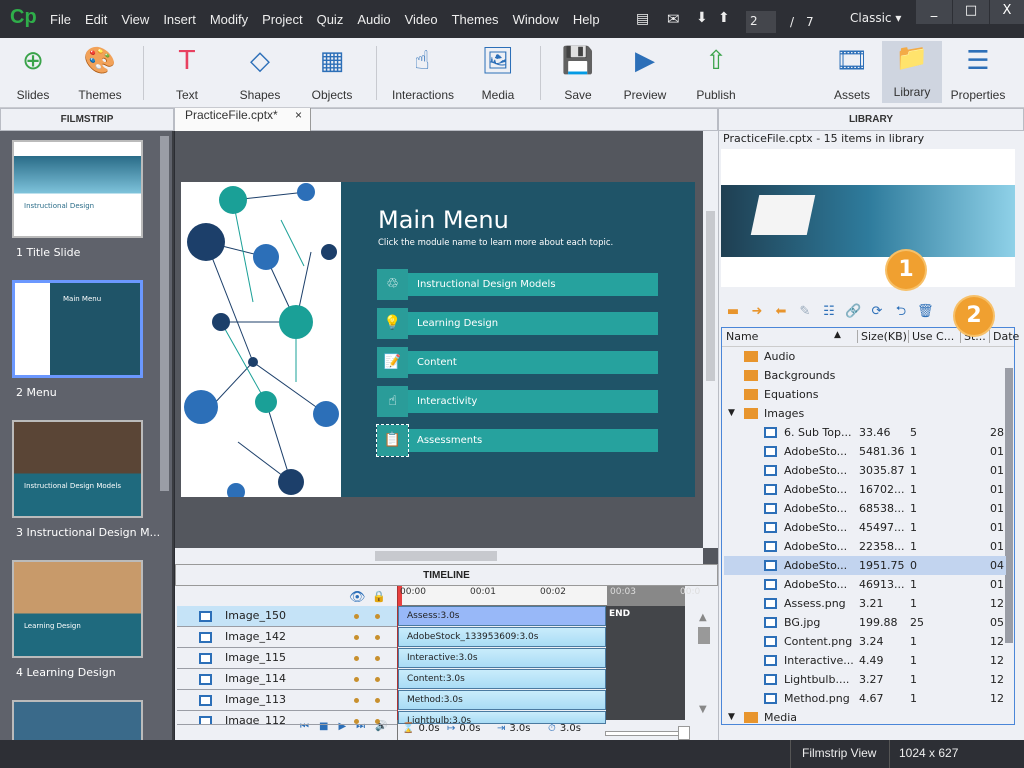 This screenshot has width=1024, height=768. What do you see at coordinates (865, 527) in the screenshot?
I see `library-item: AdobeSto... 45497... 1 01` at bounding box center [865, 527].